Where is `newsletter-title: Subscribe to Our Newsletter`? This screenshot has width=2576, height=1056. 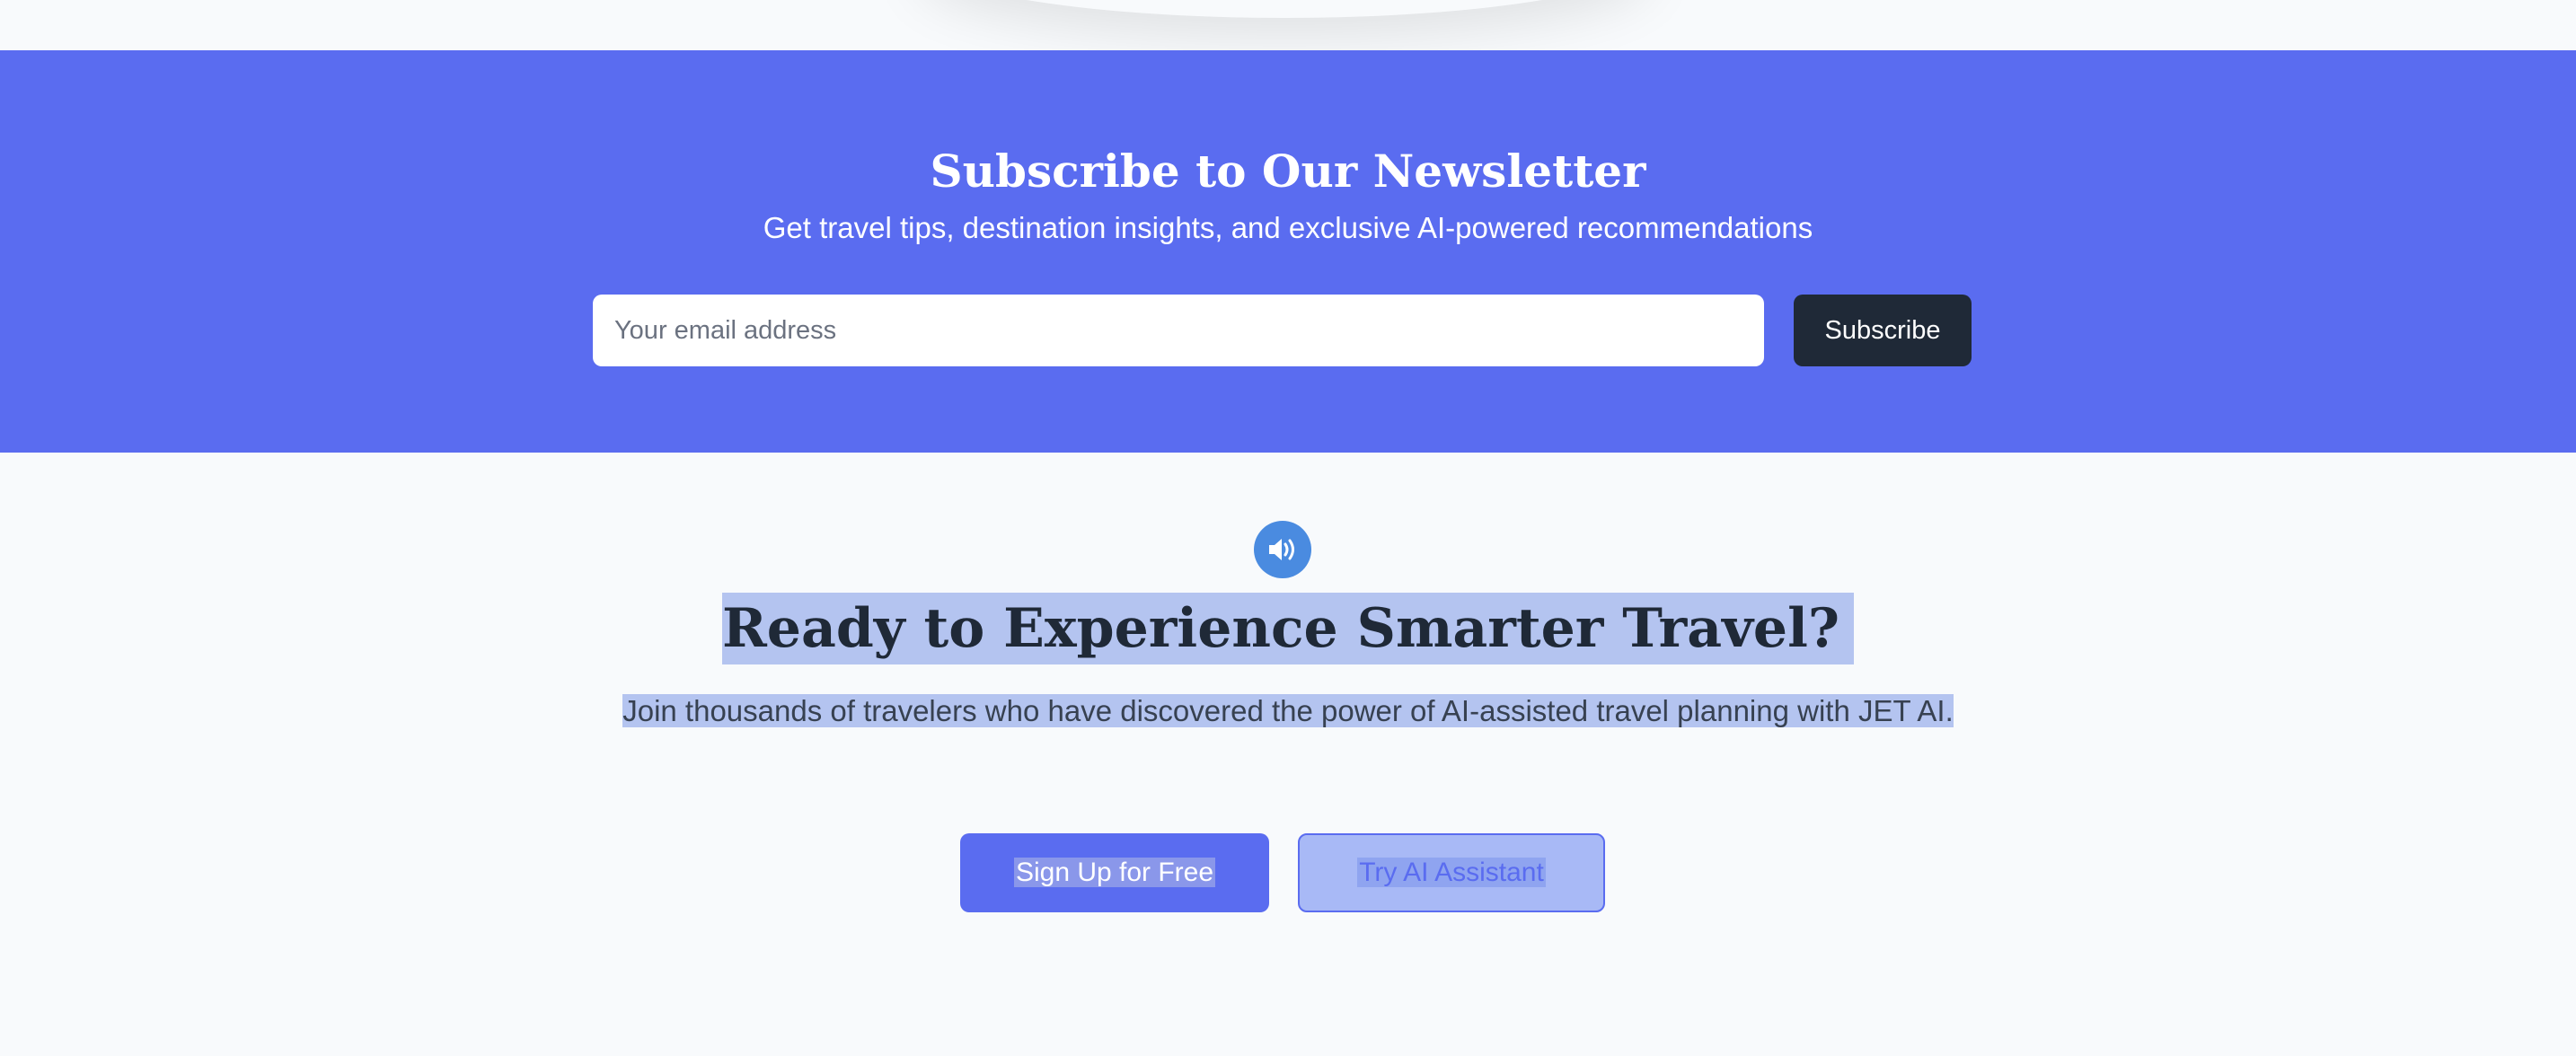 newsletter-title: Subscribe to Our Newsletter is located at coordinates (1288, 171).